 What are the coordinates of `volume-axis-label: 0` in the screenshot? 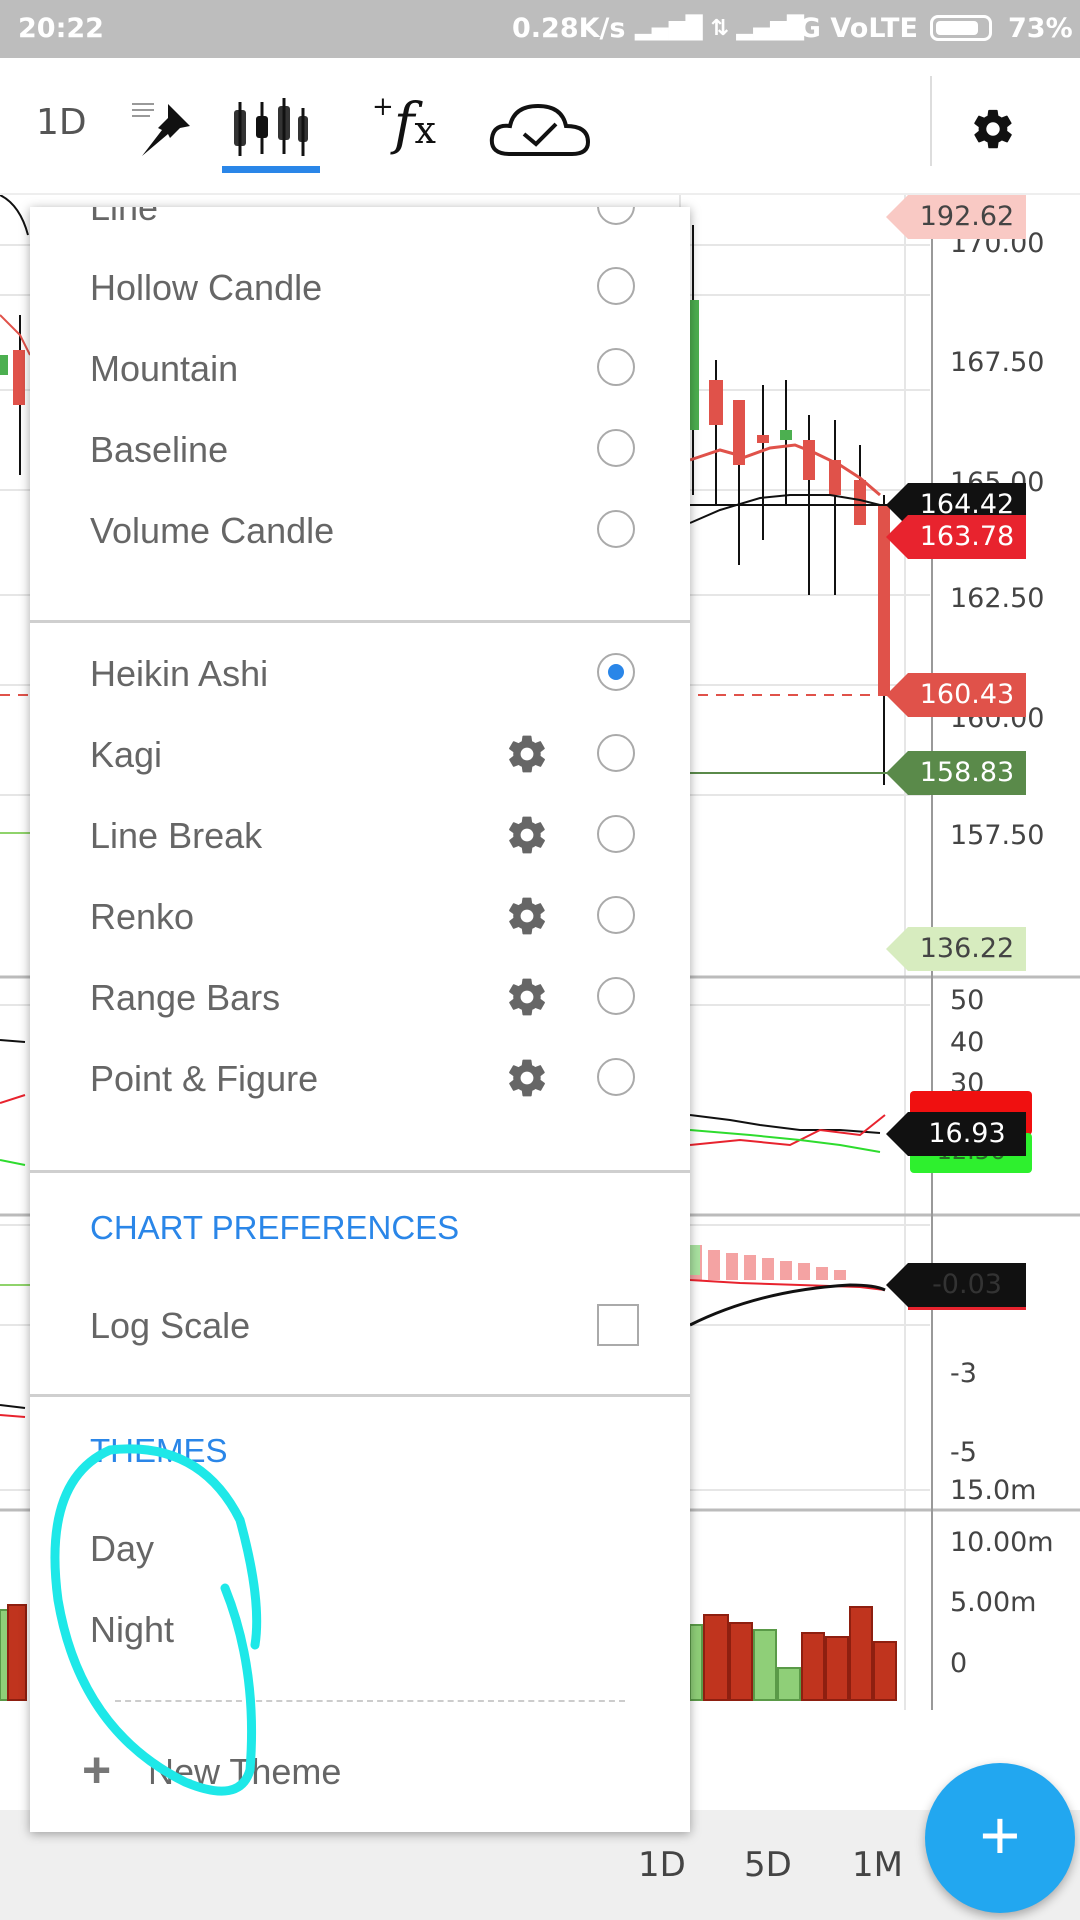 It's located at (959, 1663).